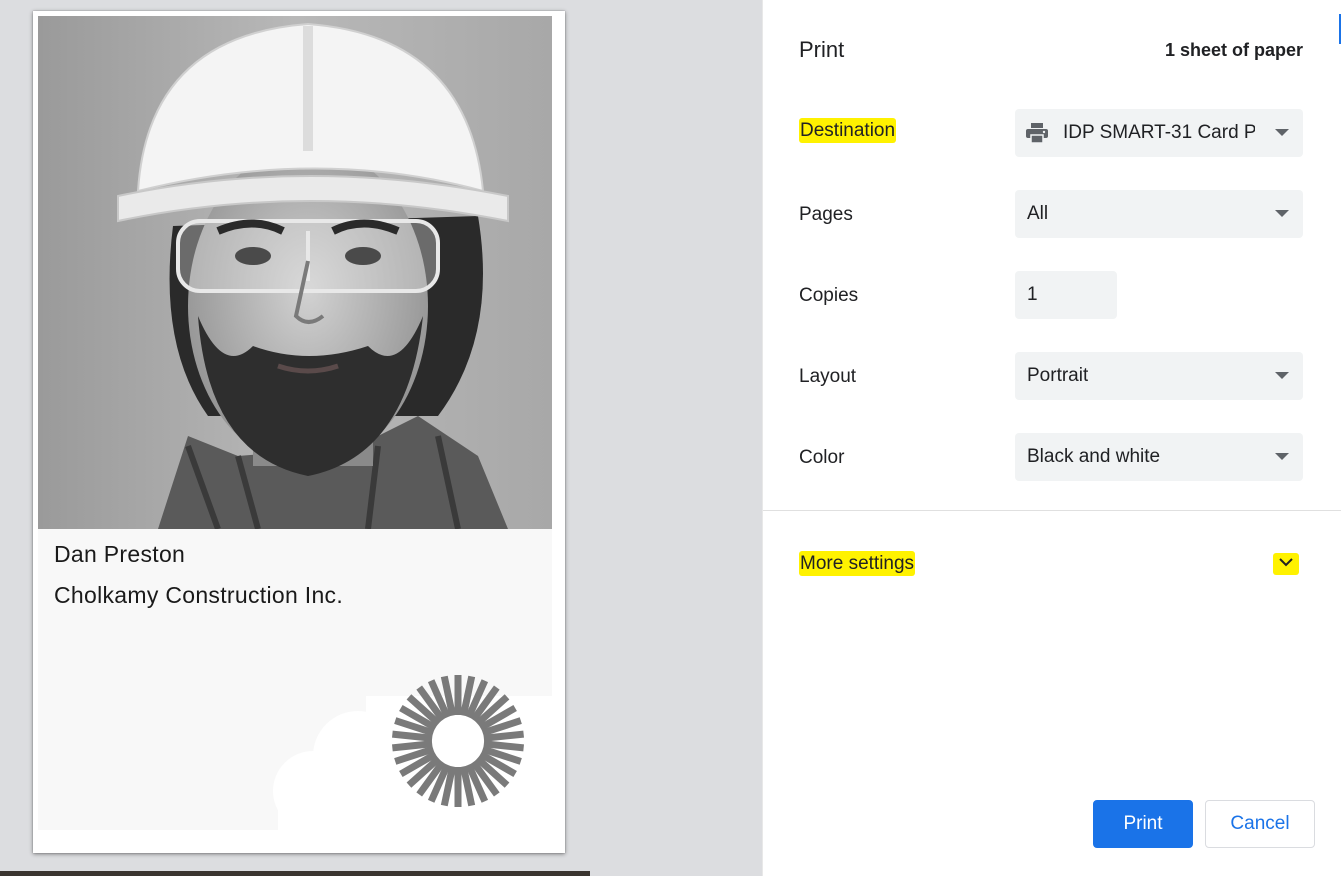  I want to click on destination-label: Destination, so click(848, 130).